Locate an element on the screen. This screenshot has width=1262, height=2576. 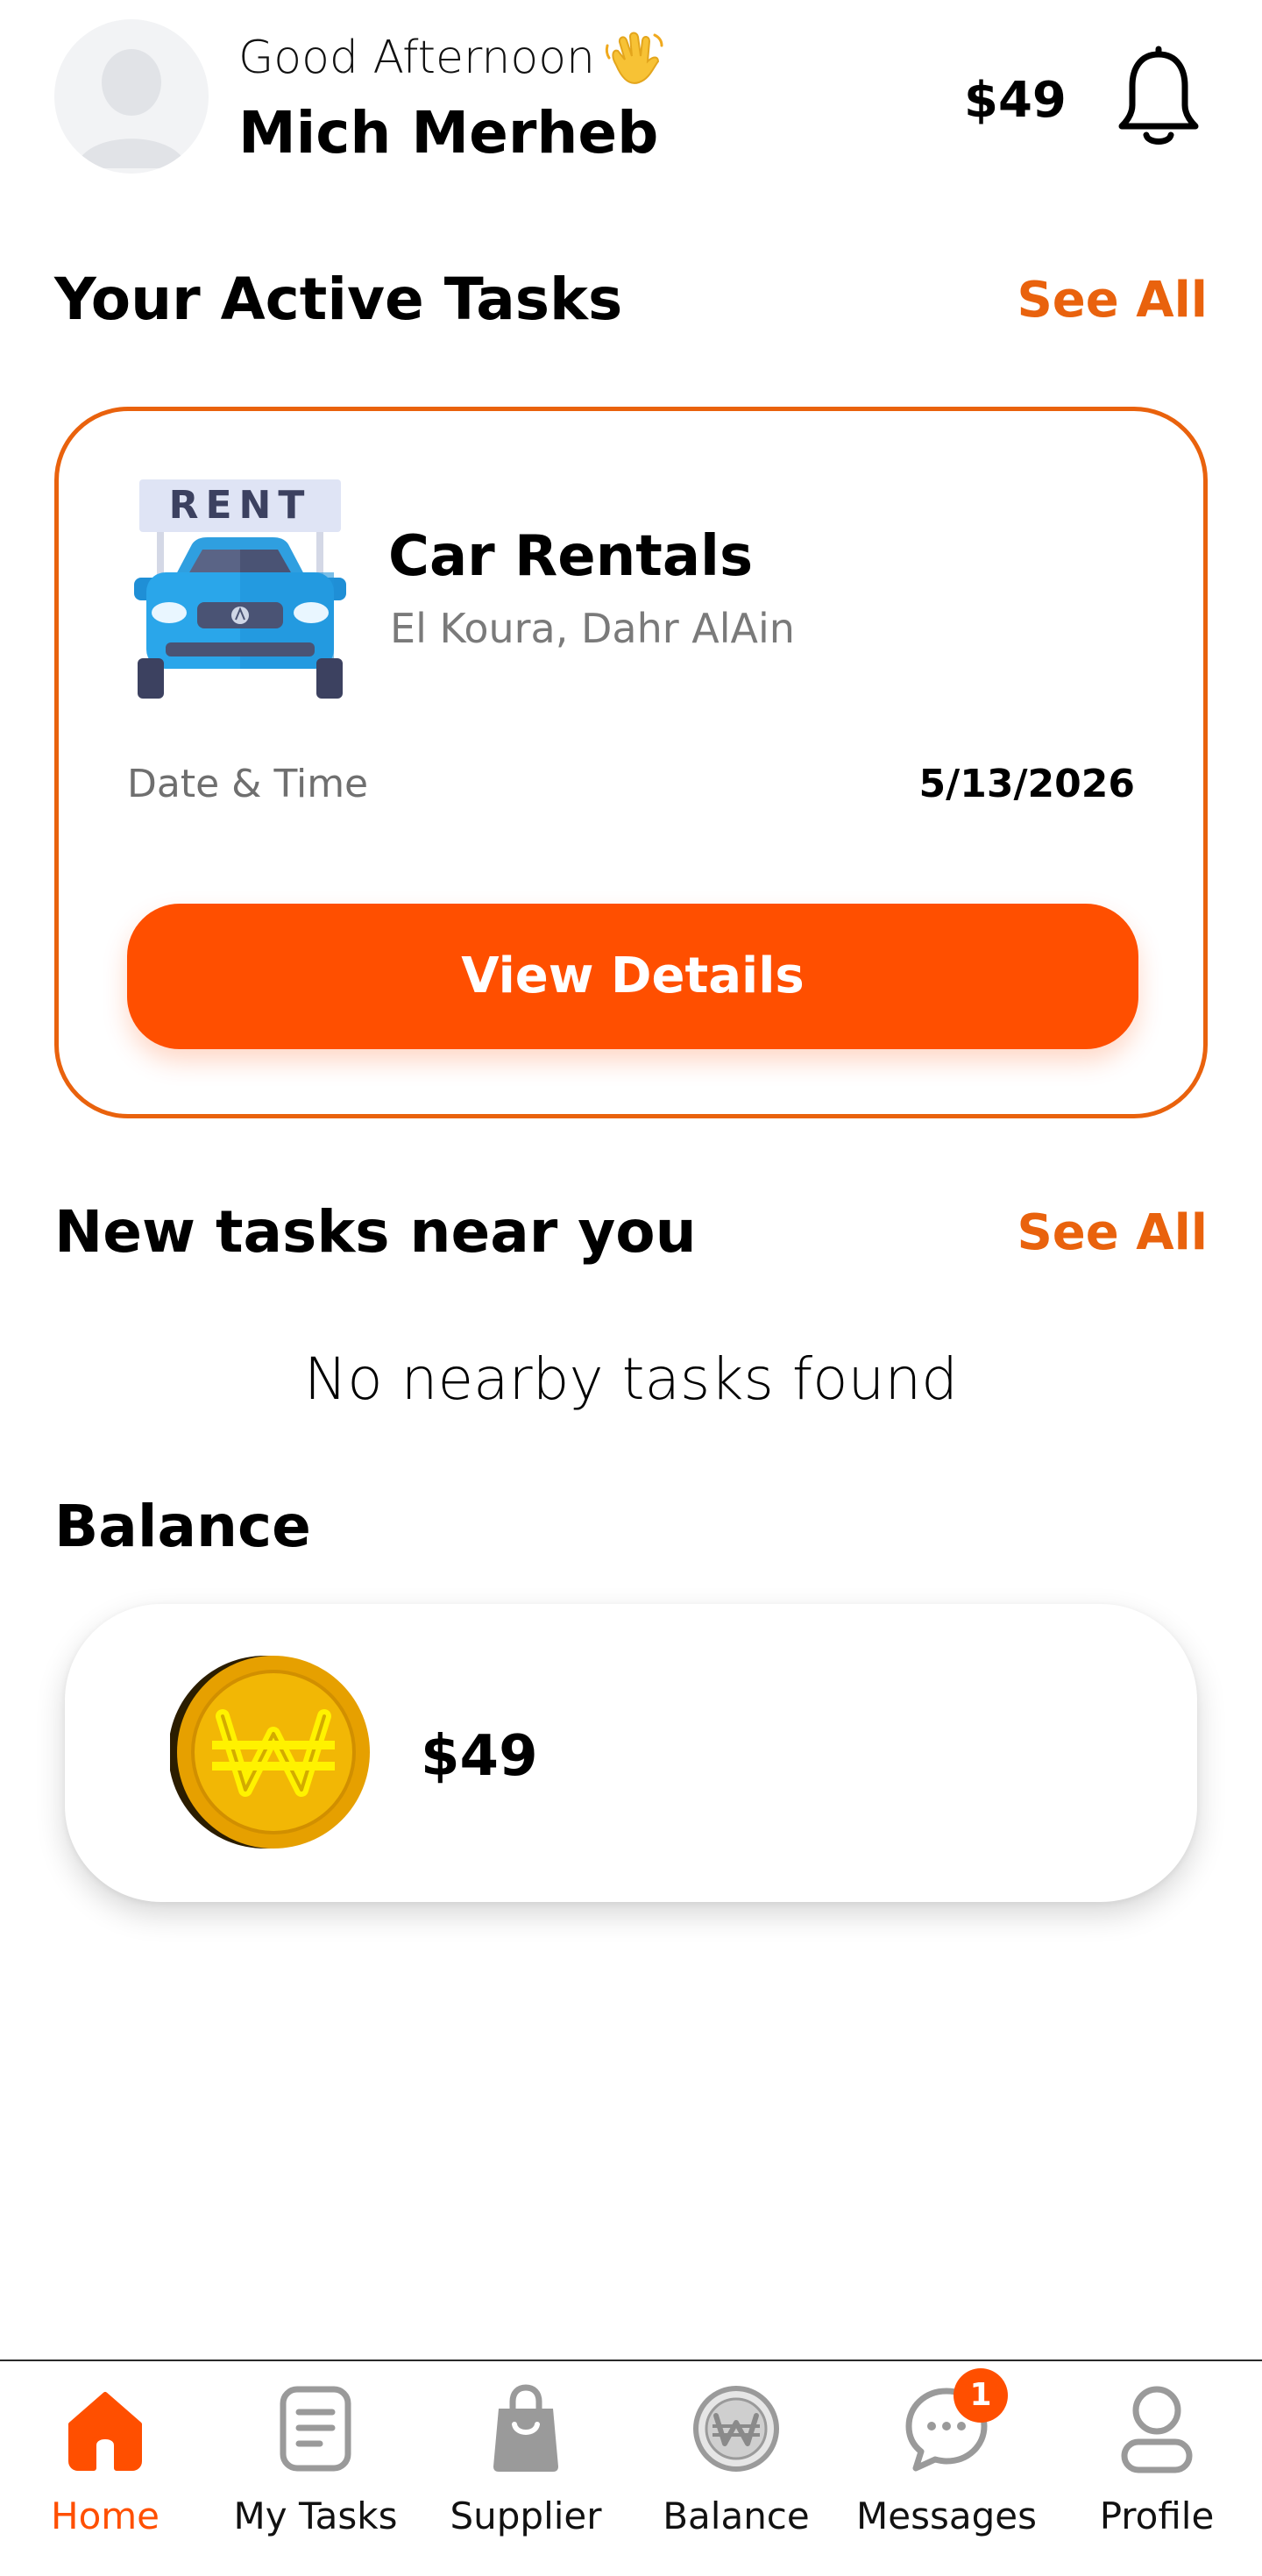
nav-item-profile: Profile is located at coordinates (1157, 2468).